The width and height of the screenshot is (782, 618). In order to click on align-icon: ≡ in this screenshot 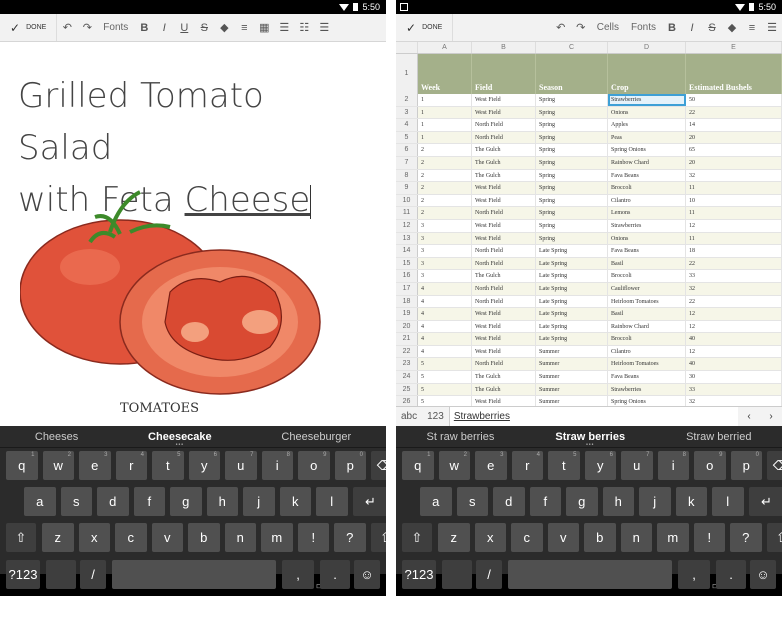, I will do `click(752, 28)`.